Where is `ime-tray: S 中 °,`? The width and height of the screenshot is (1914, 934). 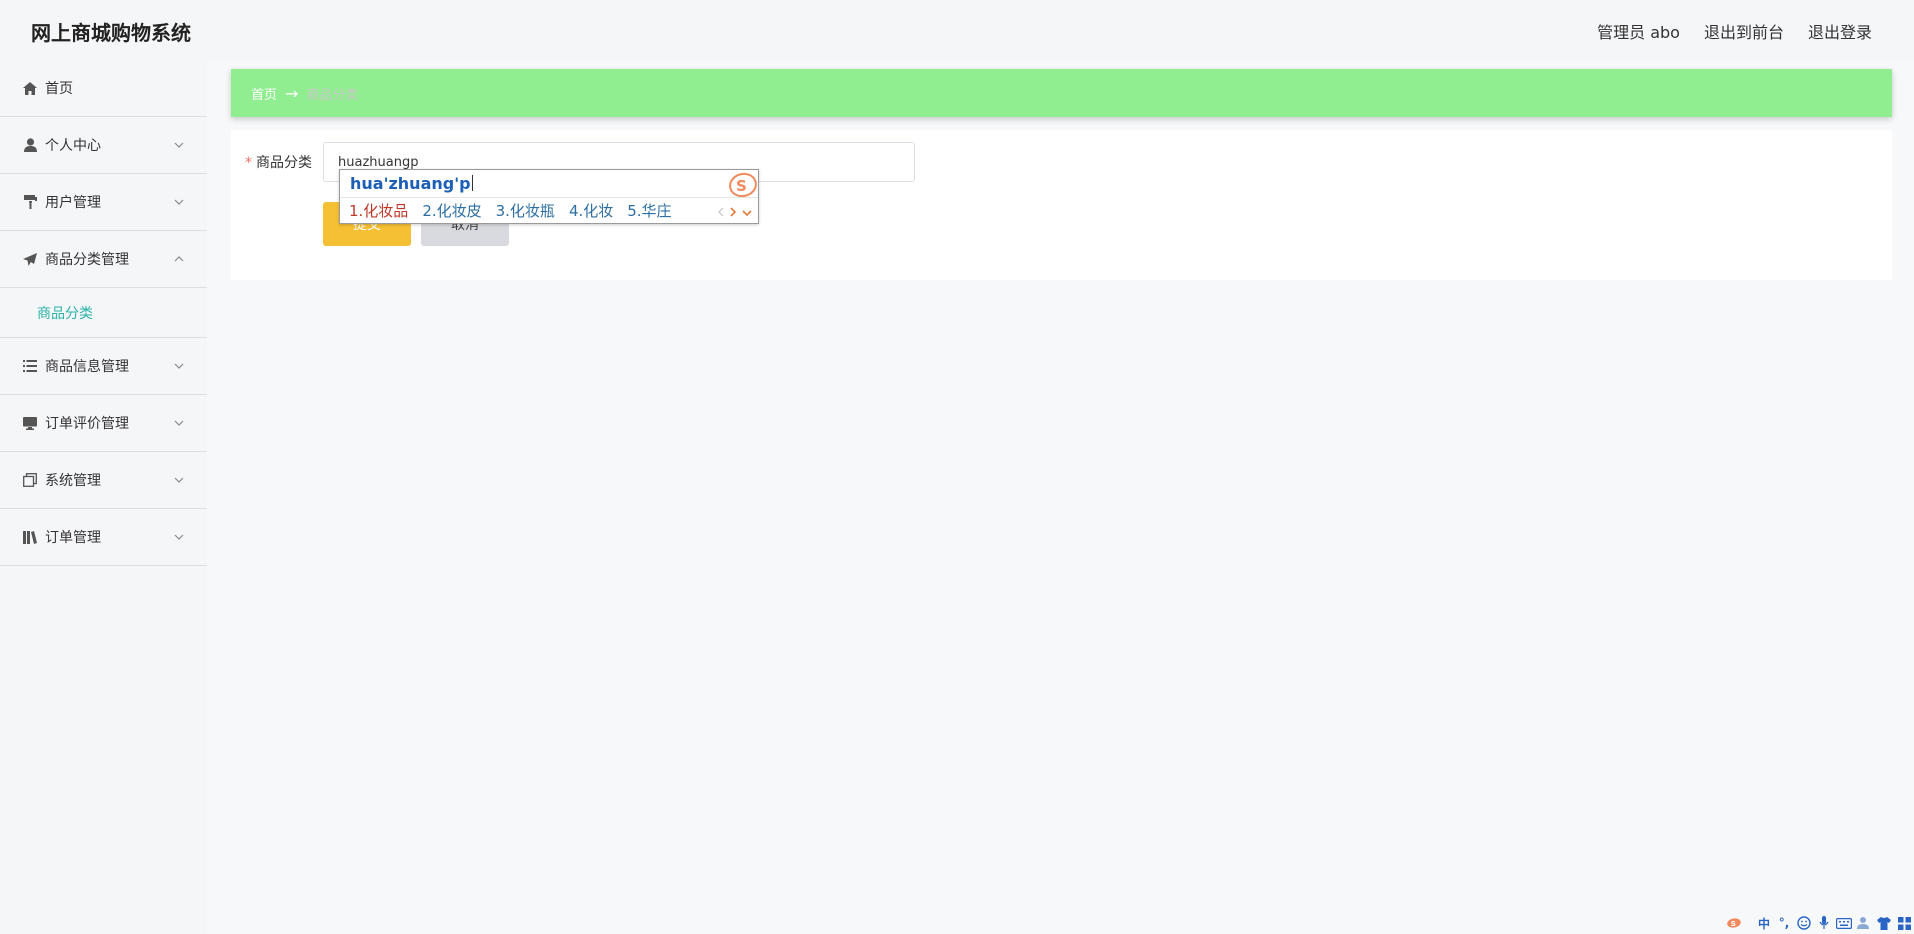
ime-tray: S 中 °, is located at coordinates (1819, 923).